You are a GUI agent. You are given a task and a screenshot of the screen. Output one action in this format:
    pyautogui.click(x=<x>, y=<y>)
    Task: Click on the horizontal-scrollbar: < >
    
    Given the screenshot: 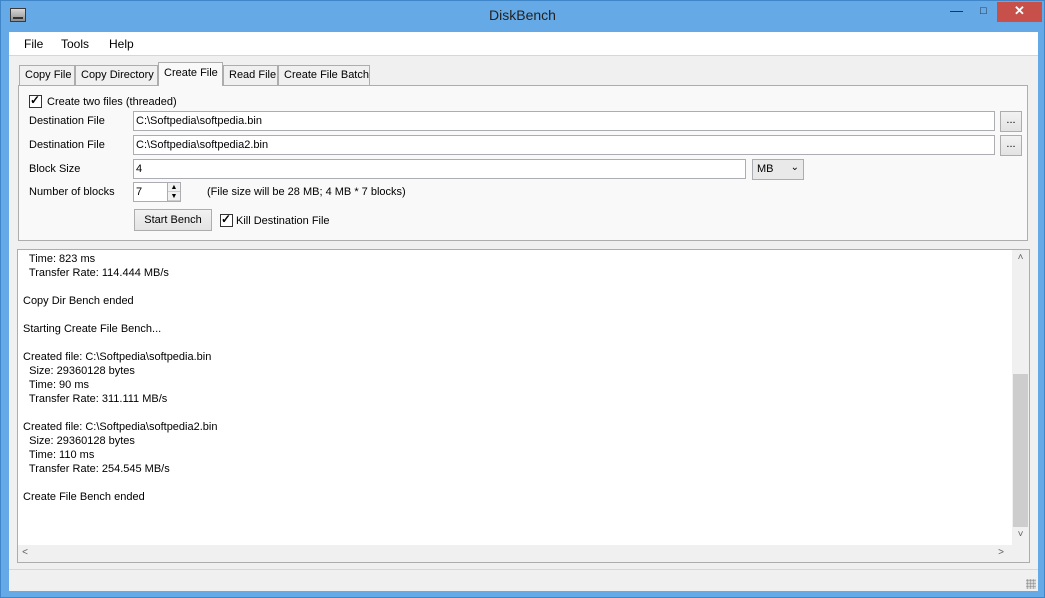 What is the action you would take?
    pyautogui.click(x=515, y=553)
    